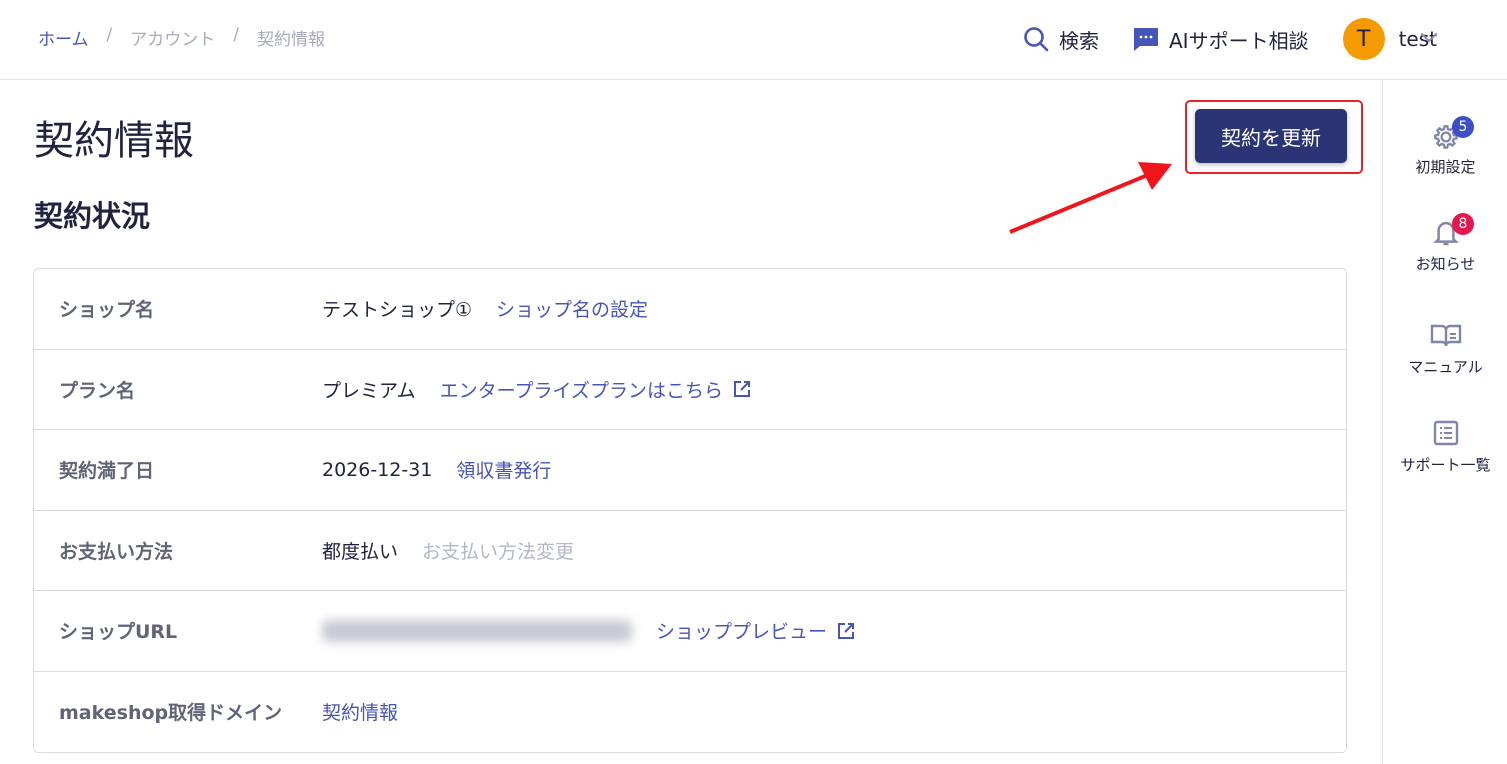  I want to click on breadcrumb: ホーム / アカウント / 契約情報, so click(181, 37).